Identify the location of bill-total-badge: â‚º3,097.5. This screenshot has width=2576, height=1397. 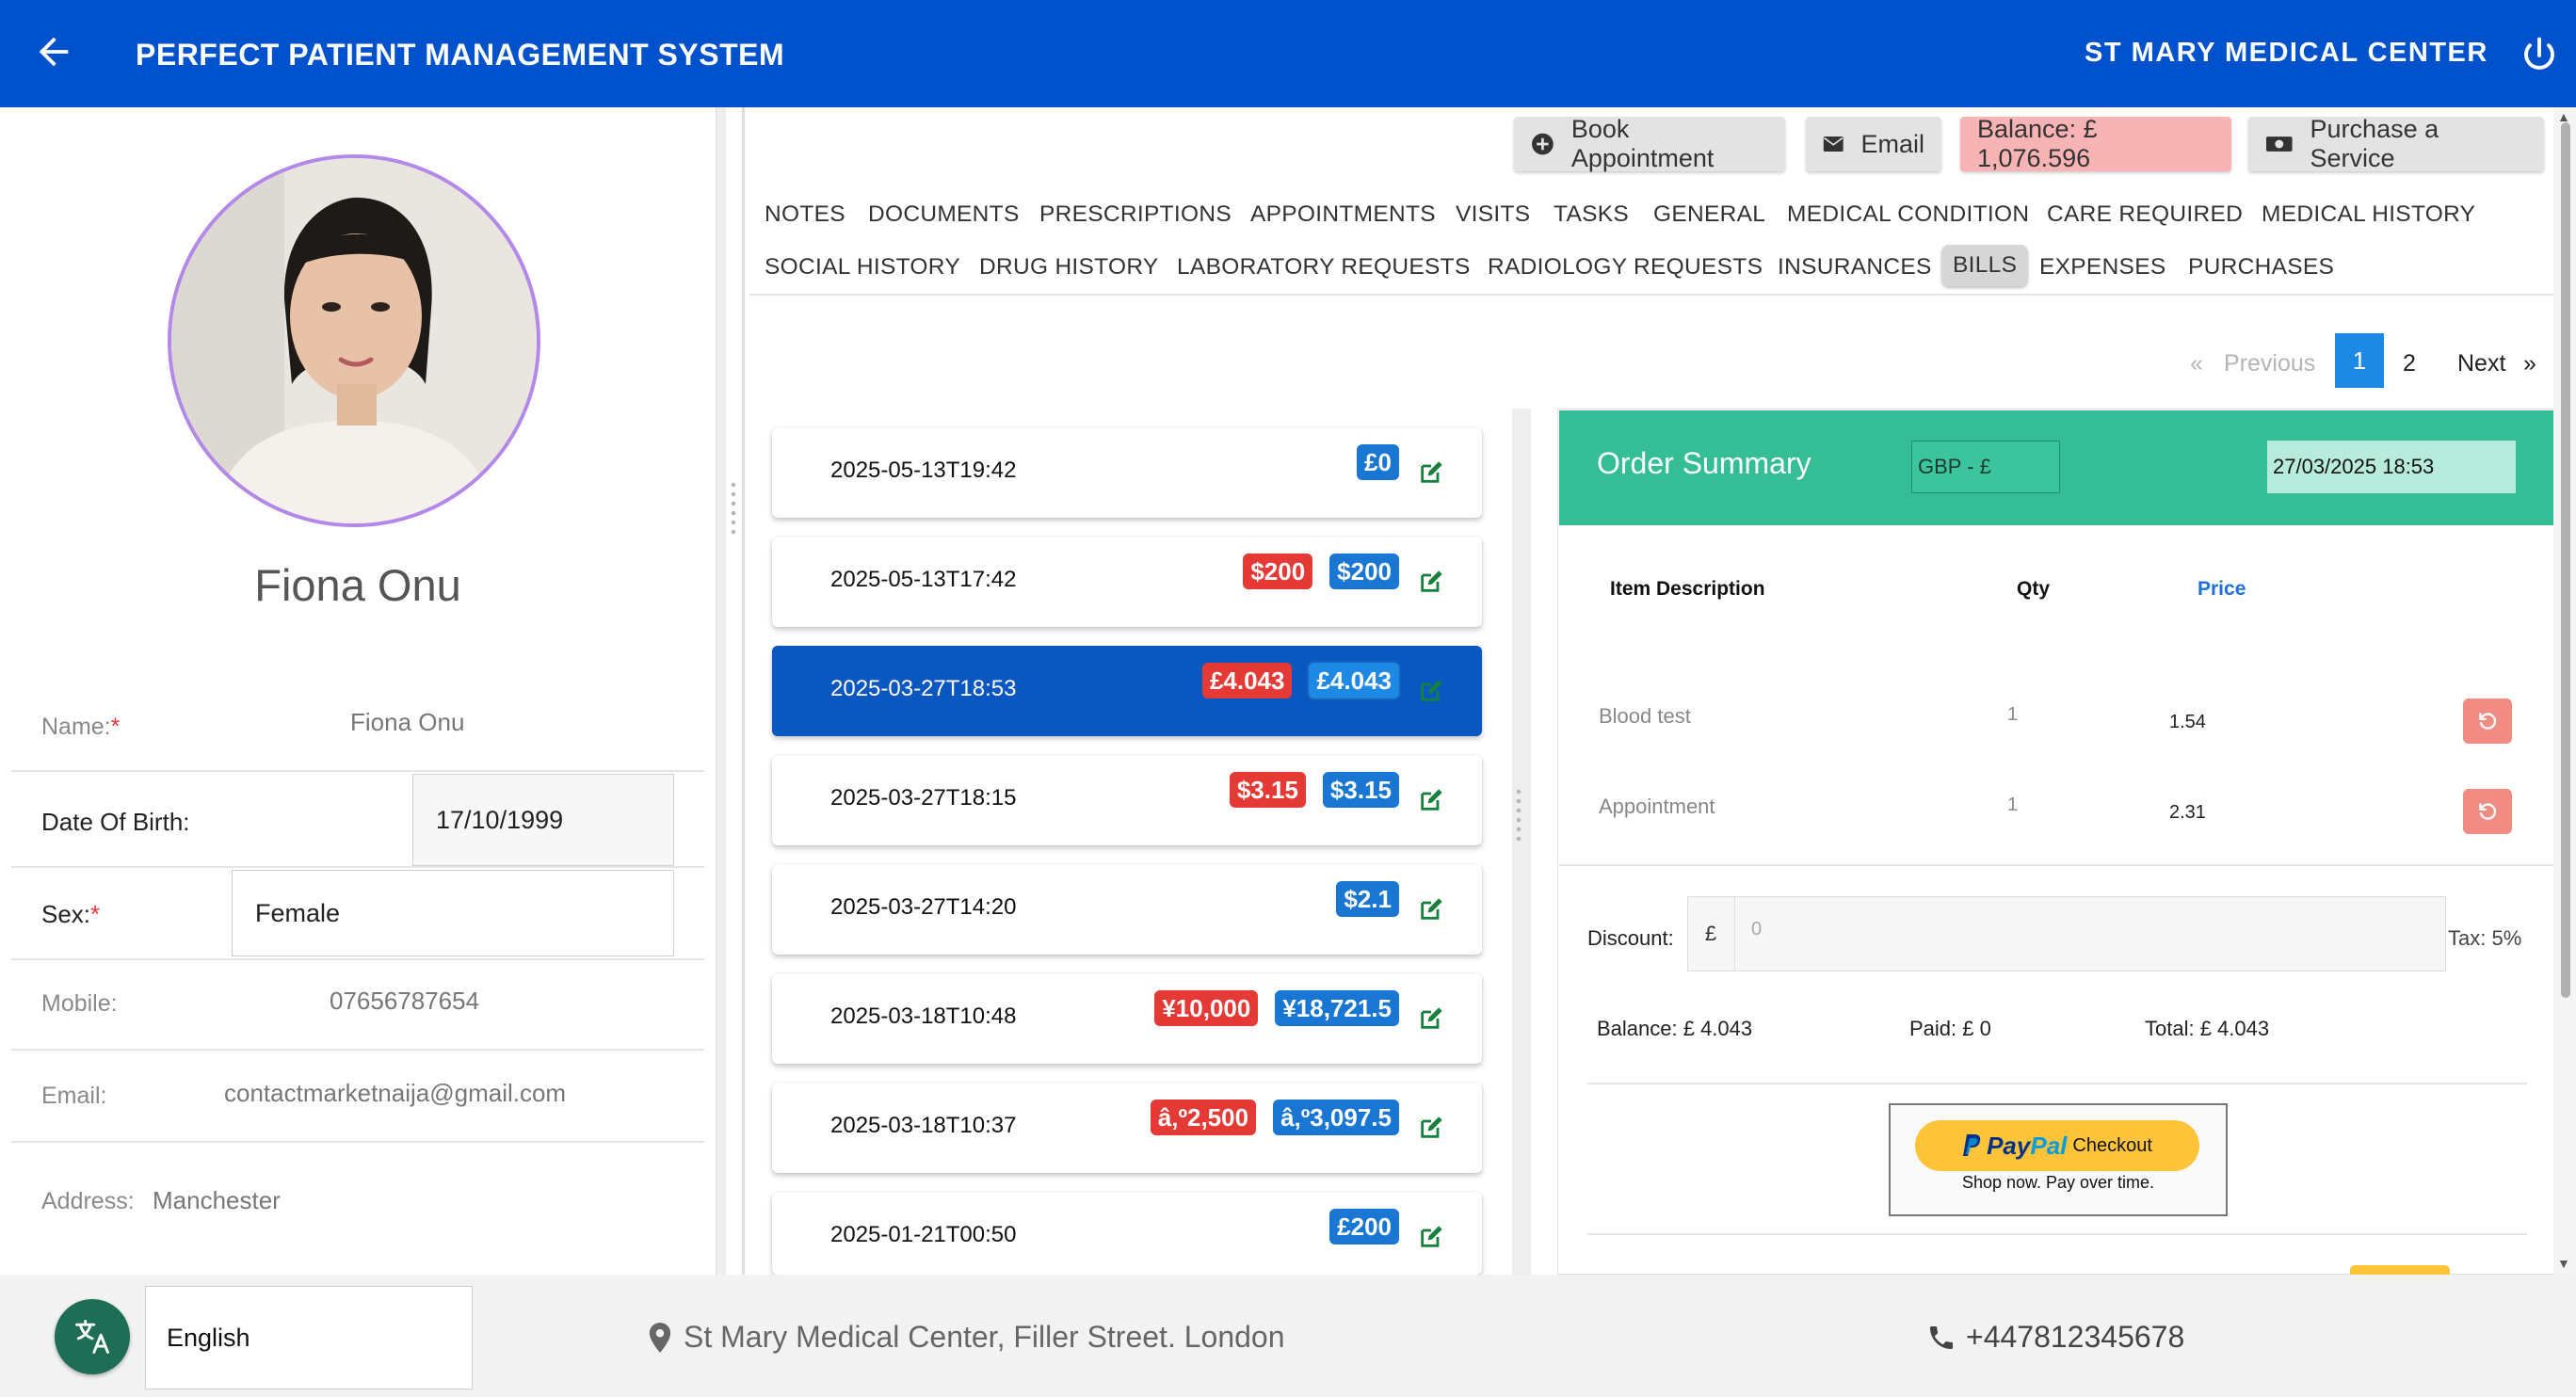
(1336, 1117).